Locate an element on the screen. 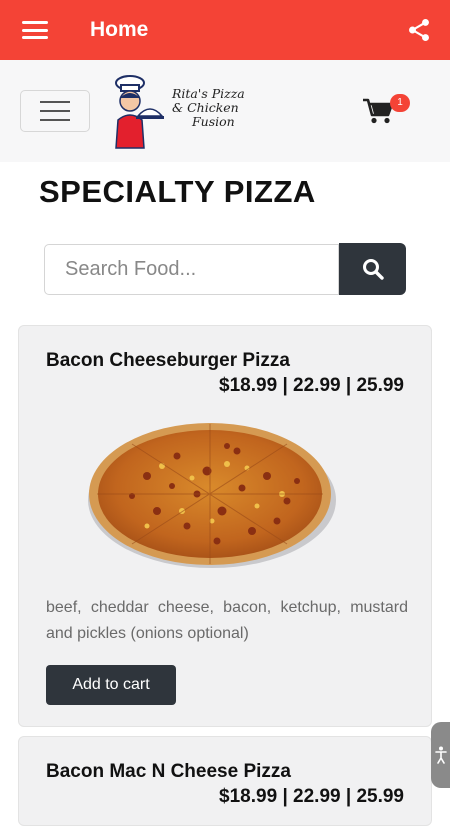 Image resolution: width=450 pixels, height=826 pixels. cart-count-badge: 1 is located at coordinates (400, 103).